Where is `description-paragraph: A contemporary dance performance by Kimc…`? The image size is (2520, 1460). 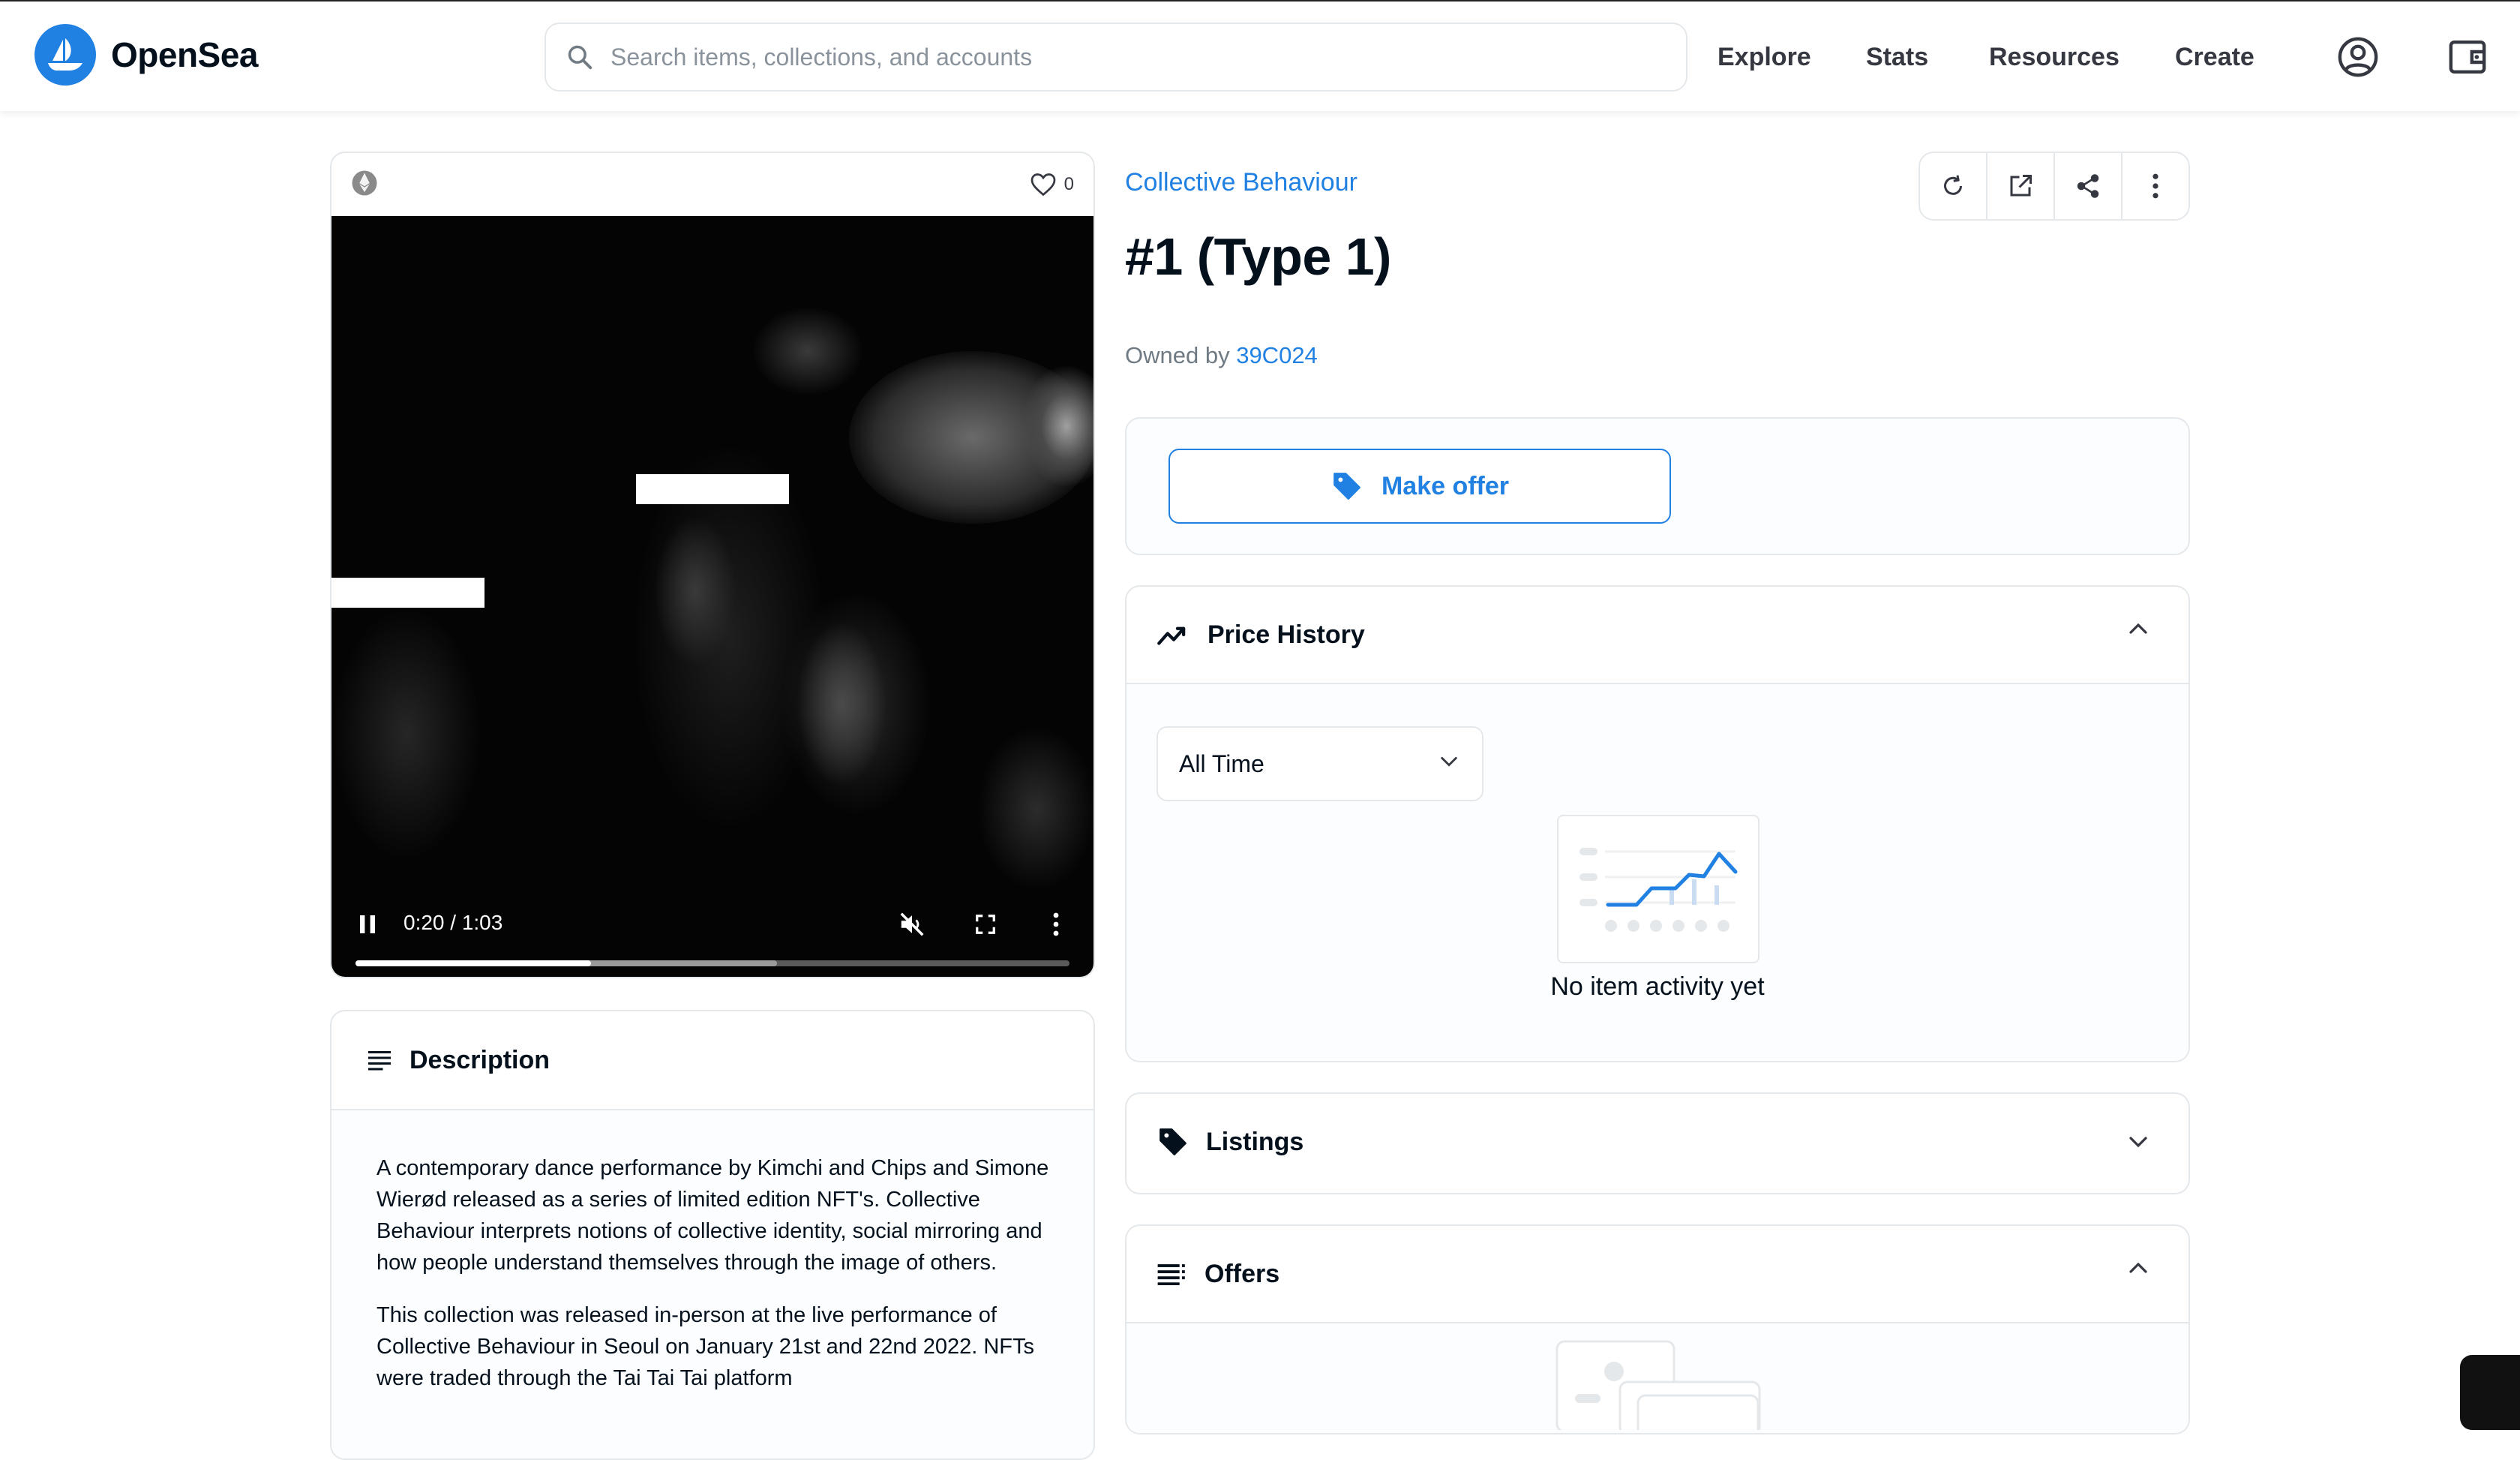
description-paragraph: A contemporary dance performance by Kimc… is located at coordinates (712, 1215).